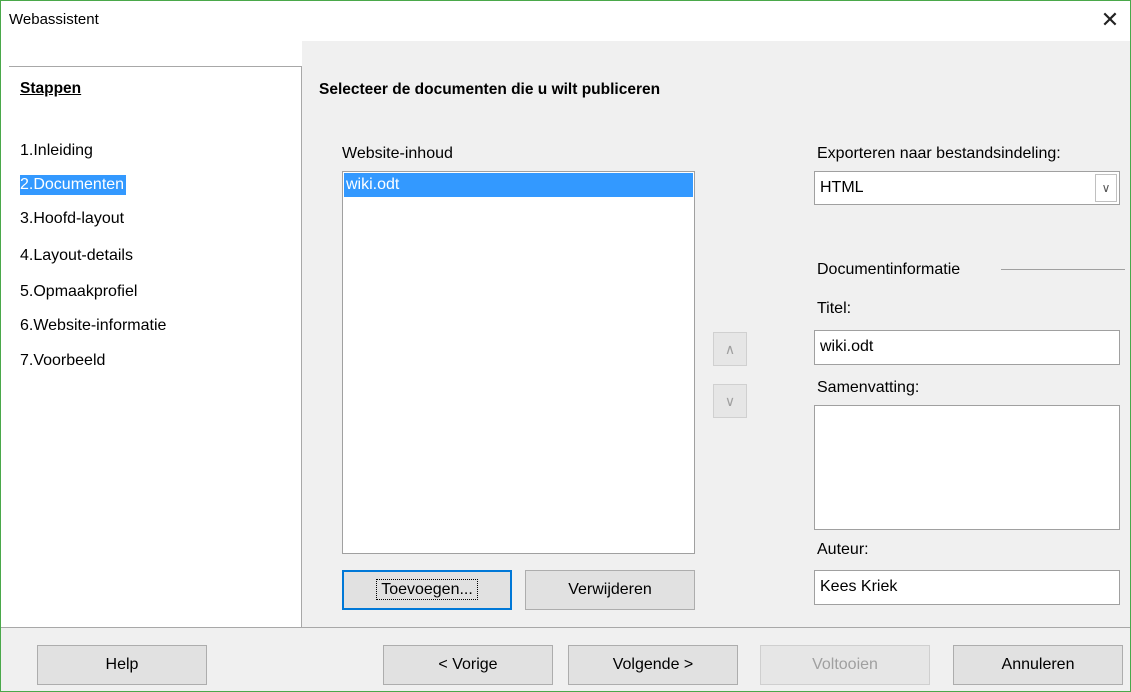 Image resolution: width=1131 pixels, height=692 pixels. Describe the element at coordinates (834, 308) in the screenshot. I see `title-label: Titel:` at that location.